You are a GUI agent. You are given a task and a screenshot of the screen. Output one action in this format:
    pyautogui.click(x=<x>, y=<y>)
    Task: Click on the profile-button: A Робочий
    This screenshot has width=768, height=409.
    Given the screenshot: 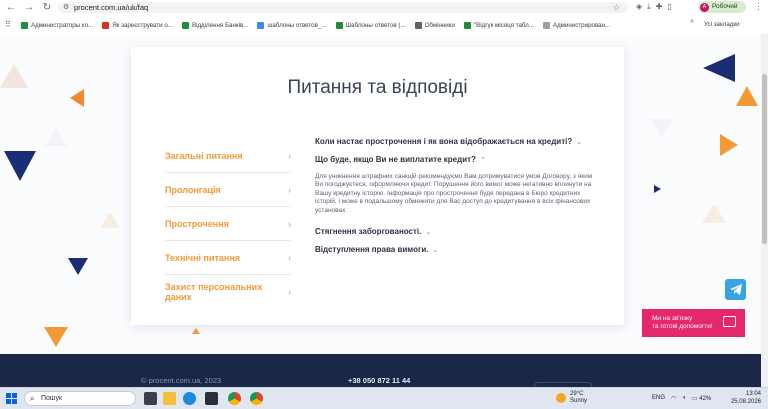 What is the action you would take?
    pyautogui.click(x=722, y=7)
    